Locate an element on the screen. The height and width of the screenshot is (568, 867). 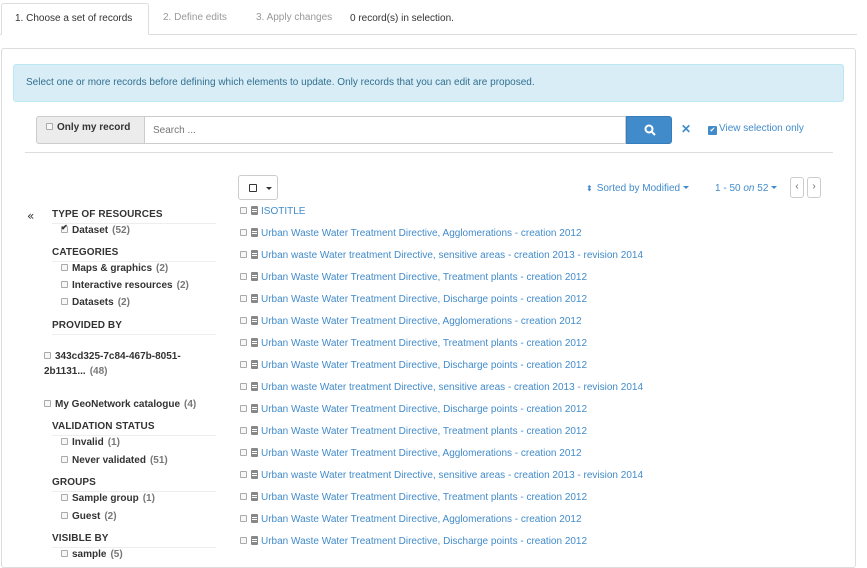
tab-apply-changes: 3. Apply changes is located at coordinates (294, 19).